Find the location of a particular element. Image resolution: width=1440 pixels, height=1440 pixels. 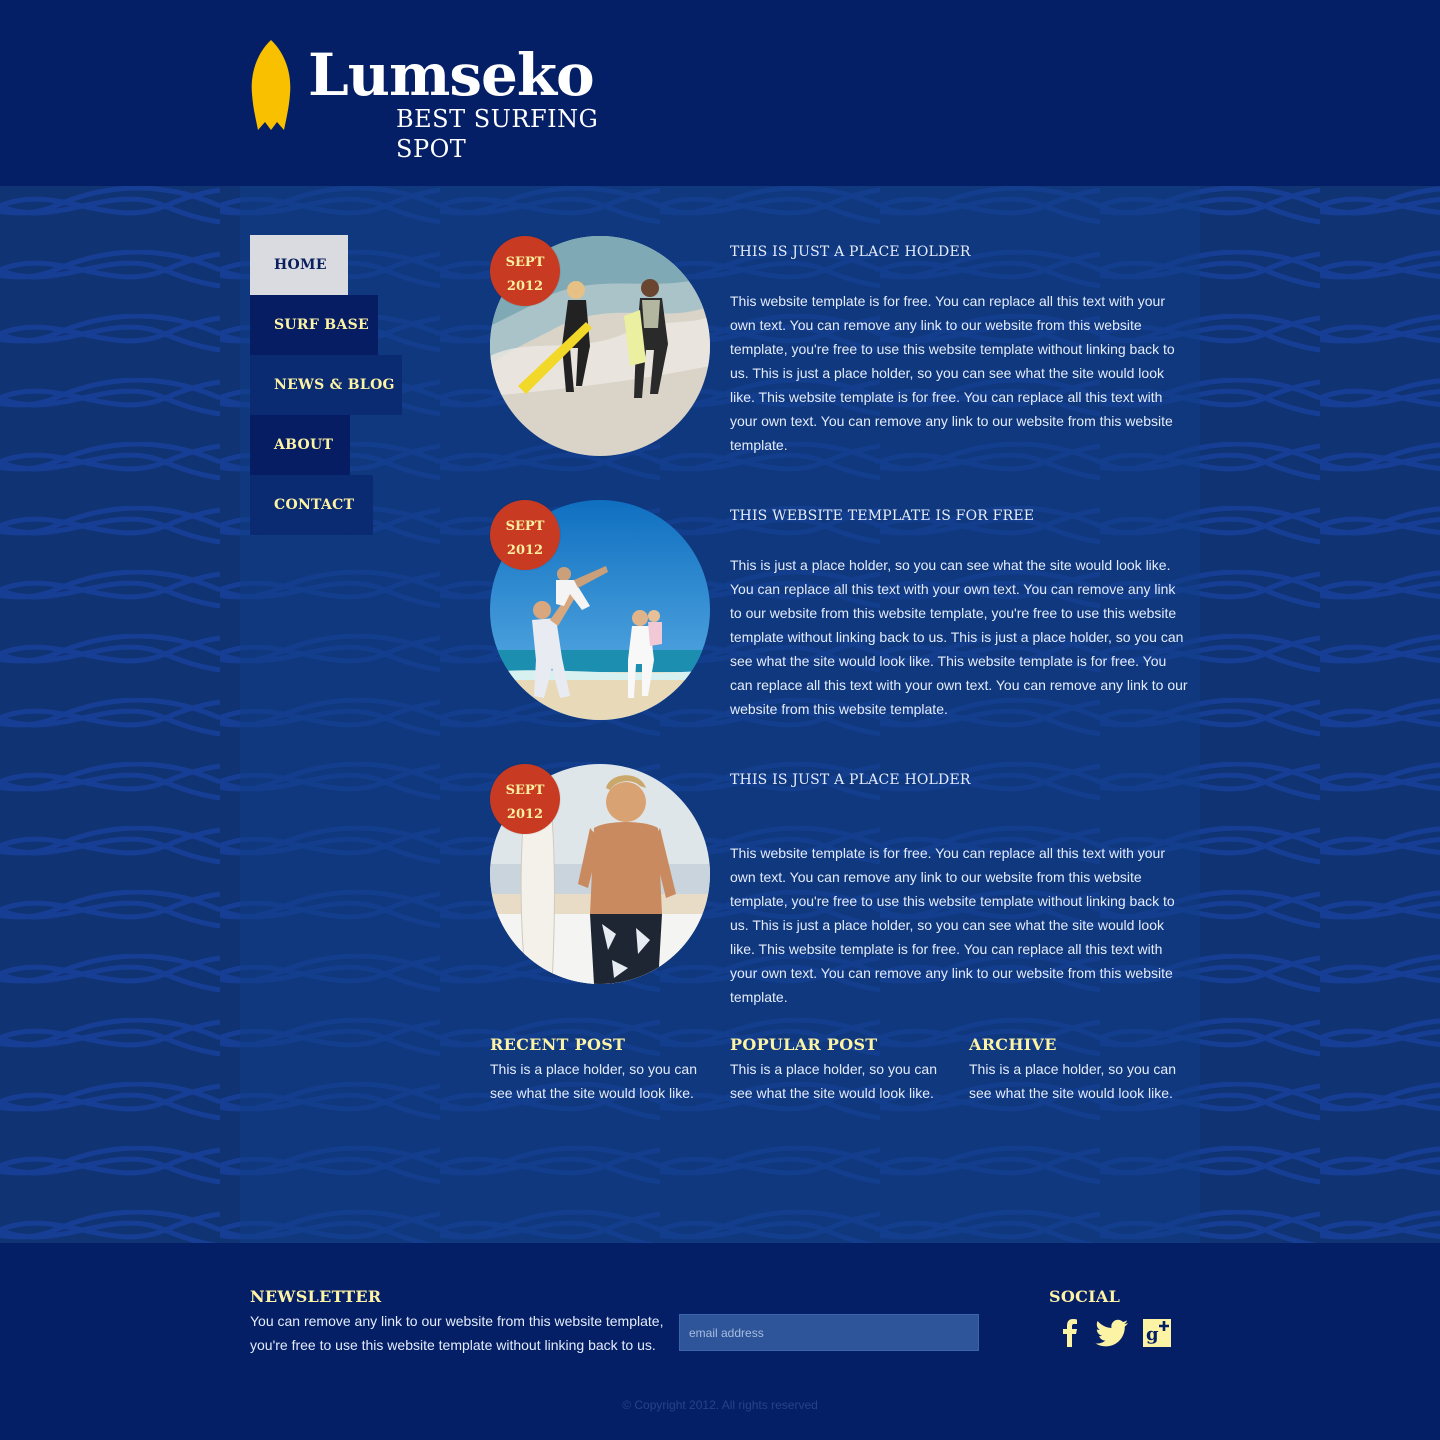

nav-item-home: HOME is located at coordinates (299, 265).